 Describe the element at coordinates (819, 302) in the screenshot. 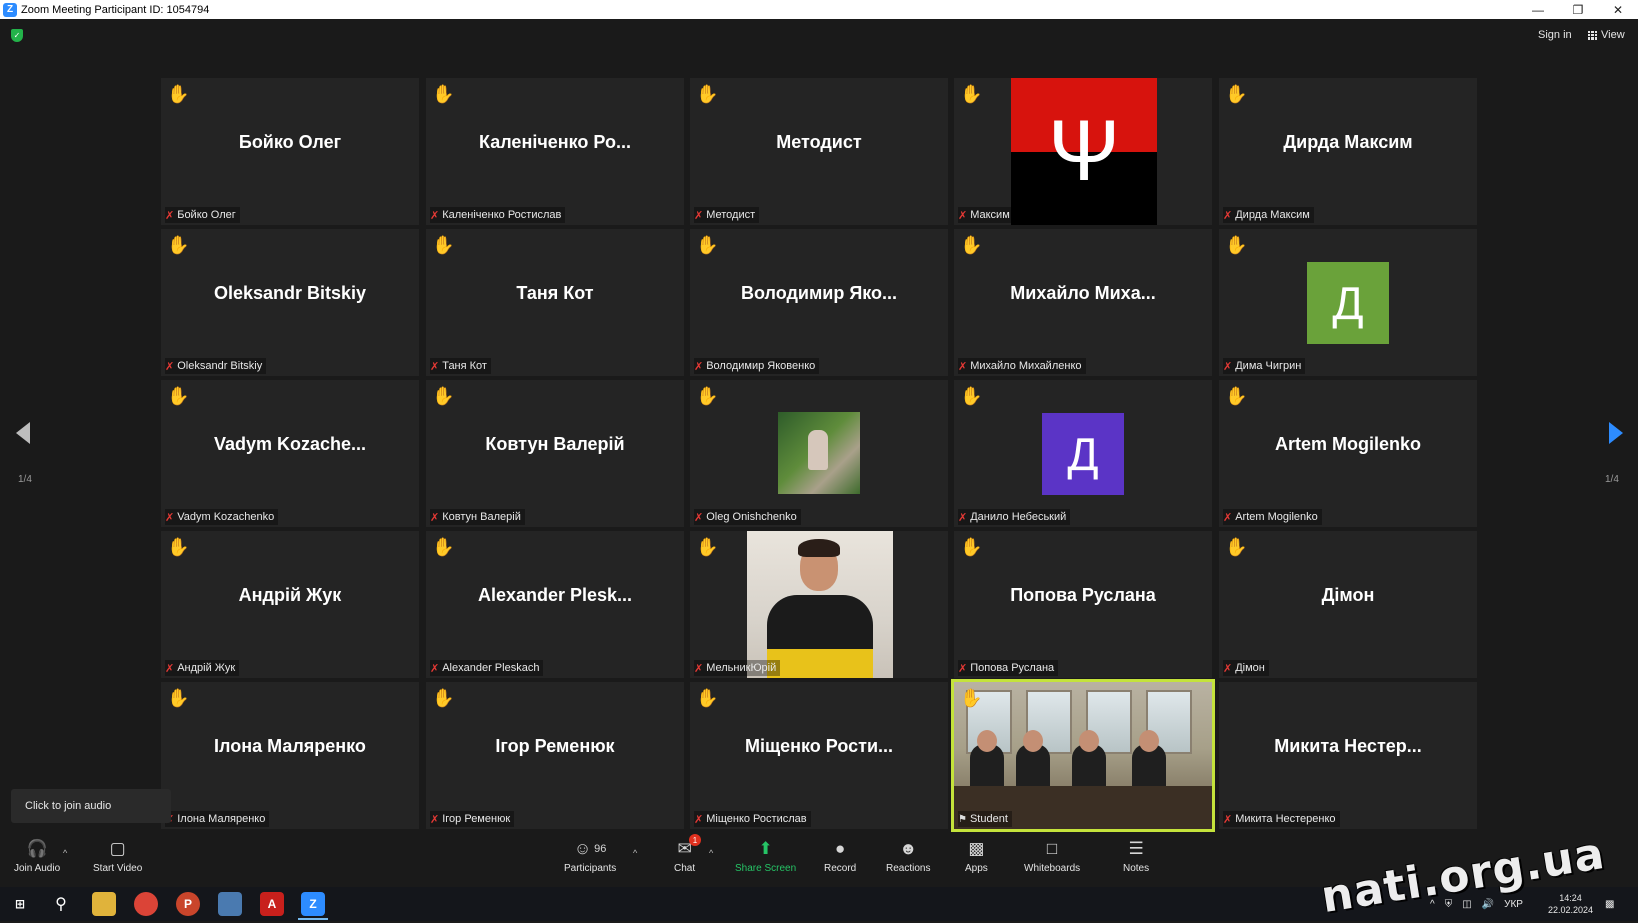

I see `participant-tile: ✋ Володимир Яко... ✗ Володимир Яковенко` at that location.